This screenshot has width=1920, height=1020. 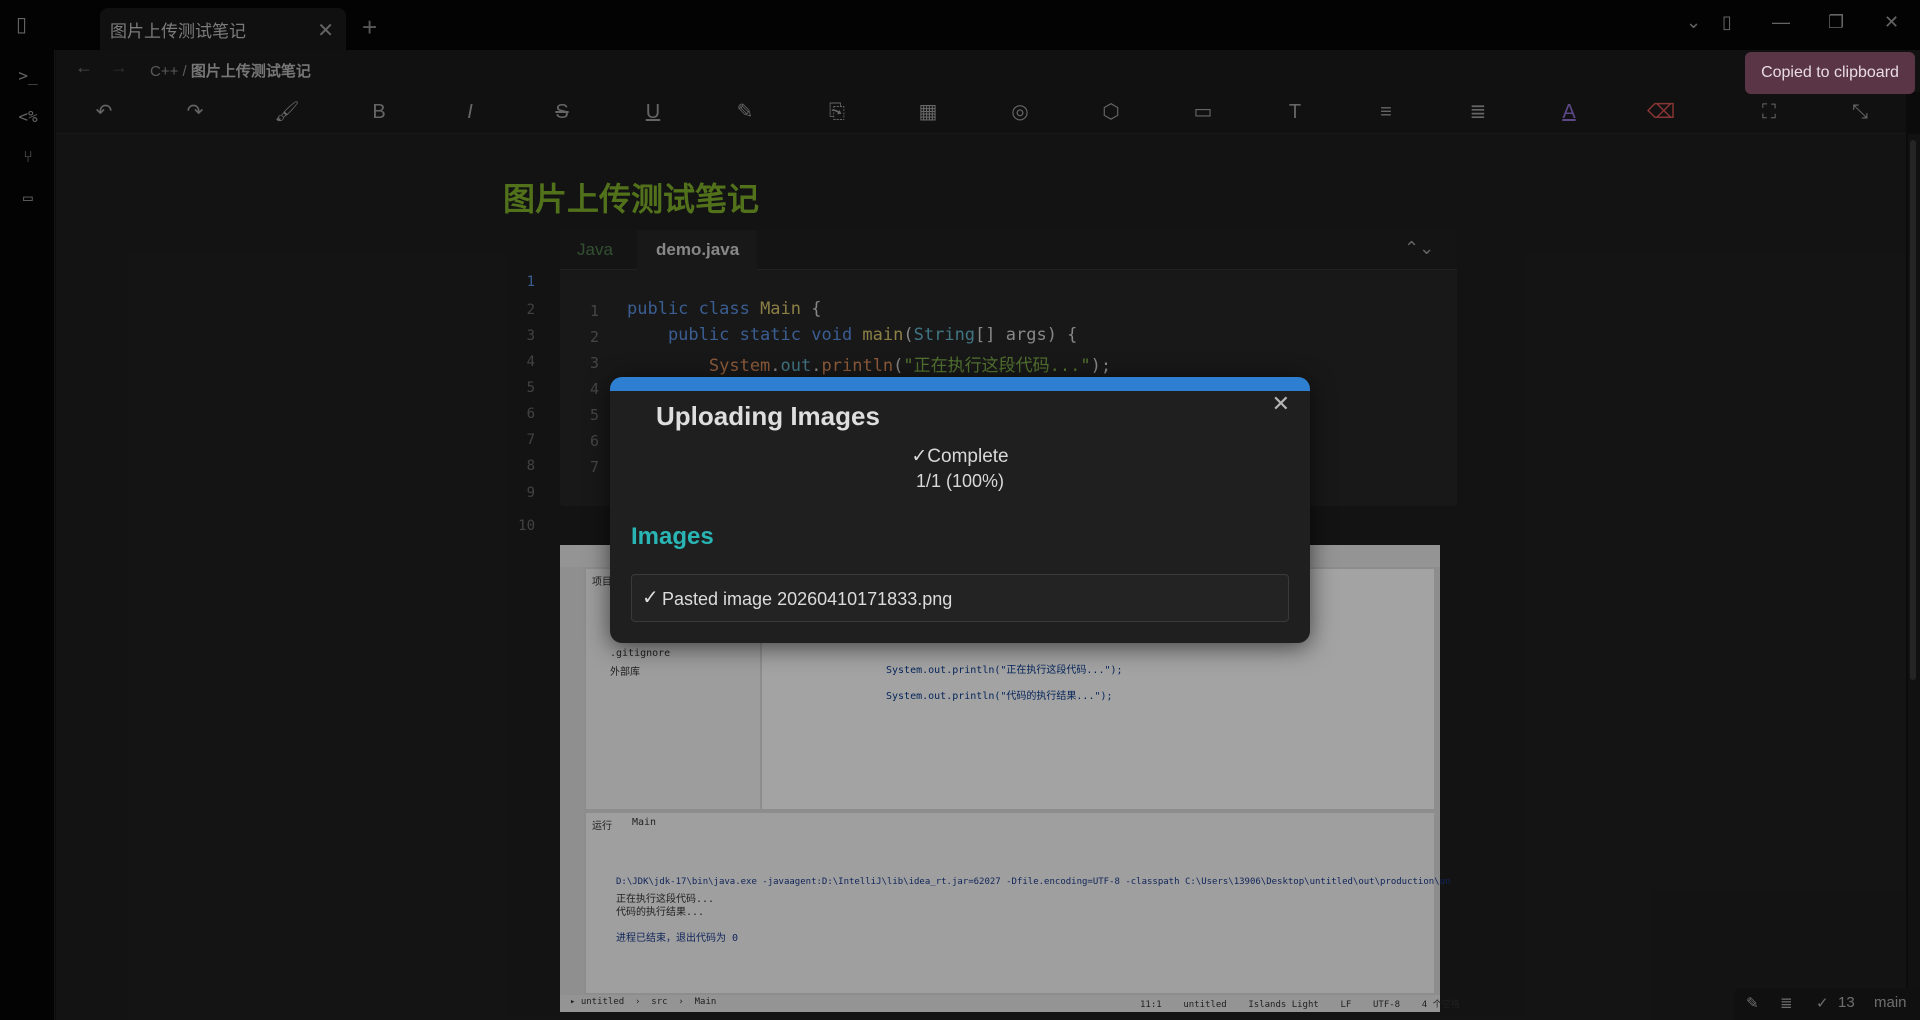 I want to click on modal-title: Uploading Images, so click(x=768, y=416).